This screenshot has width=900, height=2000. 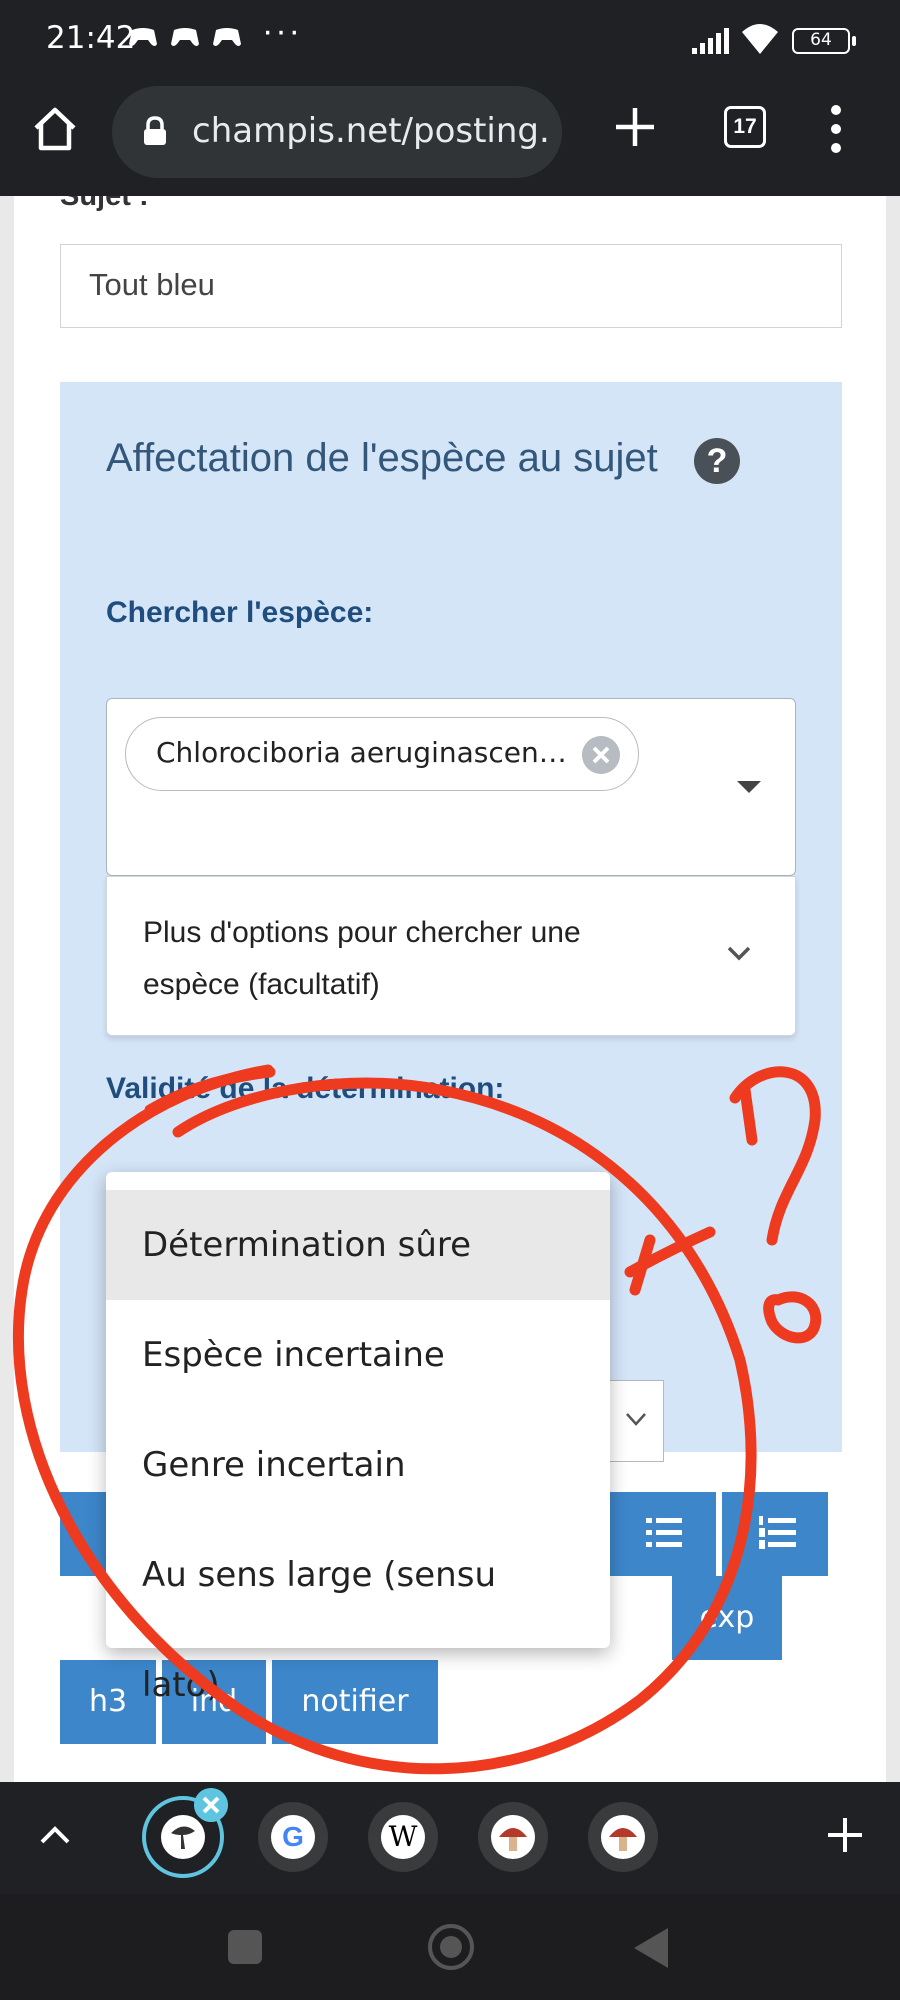 I want to click on add-tab-icon, so click(x=845, y=1835).